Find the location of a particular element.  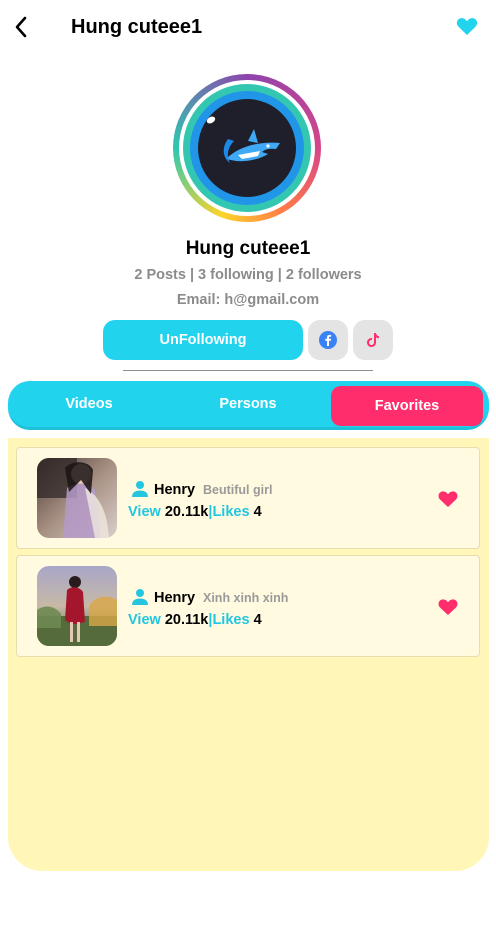

unfollow-button: UnFollowing is located at coordinates (203, 340).